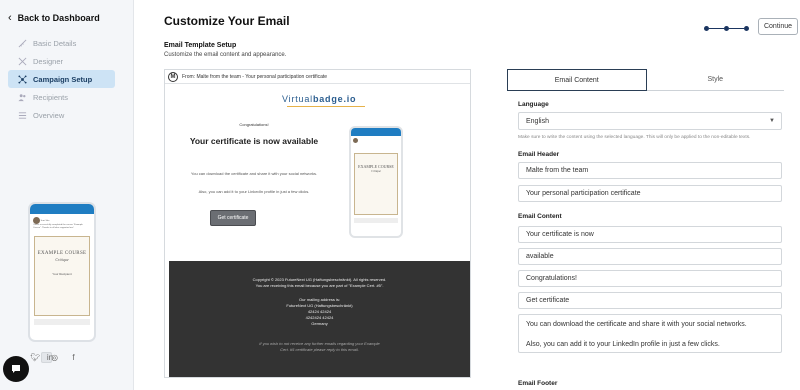 The width and height of the screenshot is (800, 390). I want to click on footer-address-line: Germany, so click(319, 323).